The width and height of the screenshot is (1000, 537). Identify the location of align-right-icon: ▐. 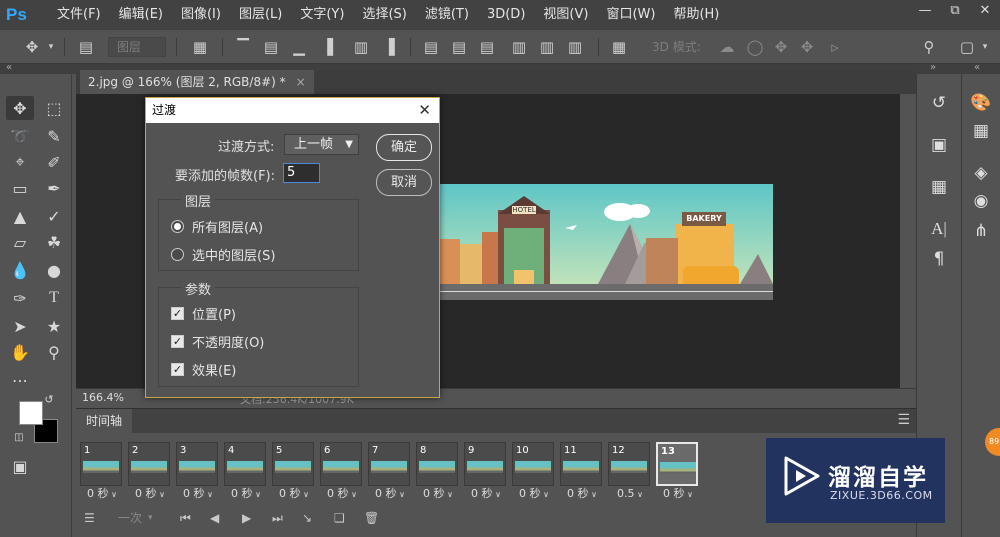
(389, 47).